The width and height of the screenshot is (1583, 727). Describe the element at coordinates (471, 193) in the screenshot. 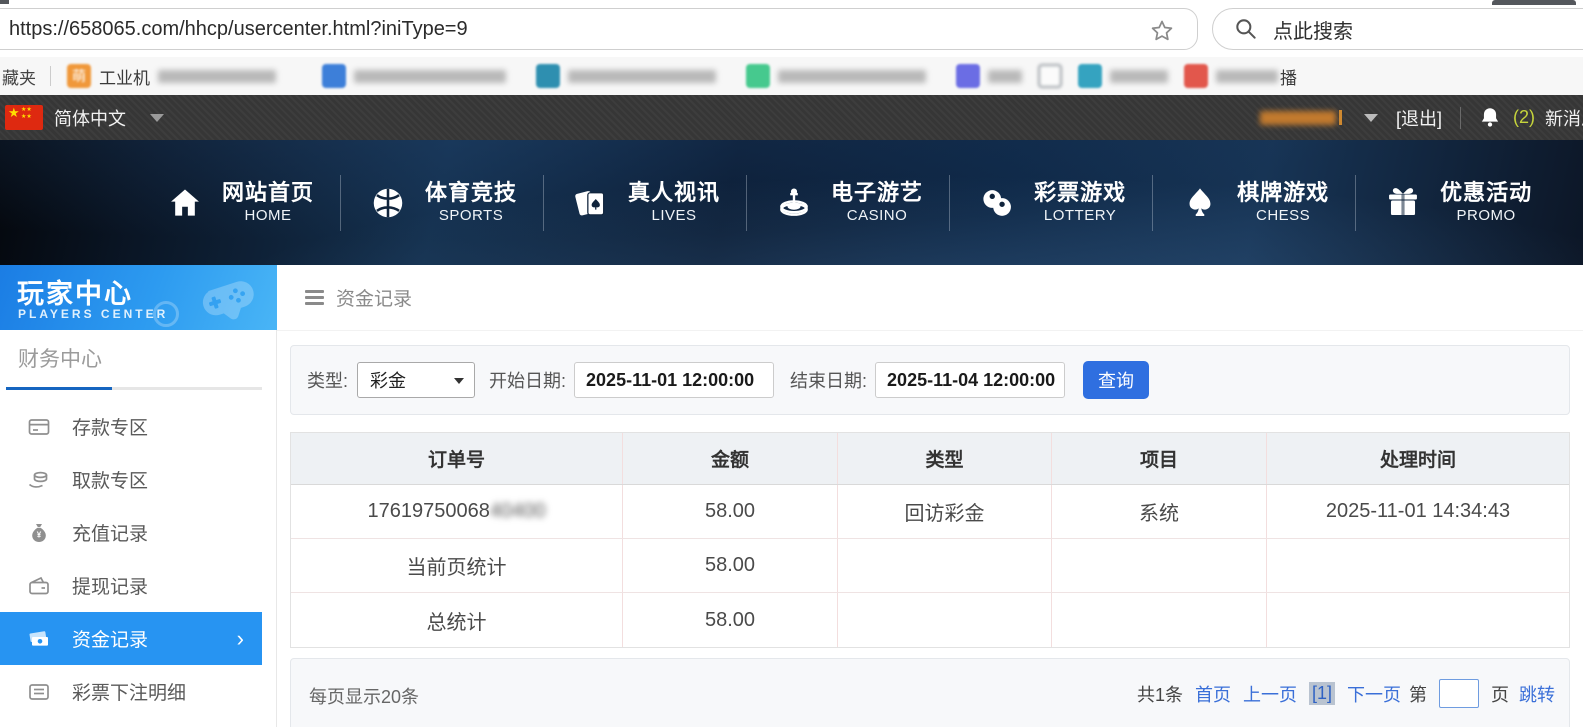

I see `nav-label-zh: 体育竞技` at that location.